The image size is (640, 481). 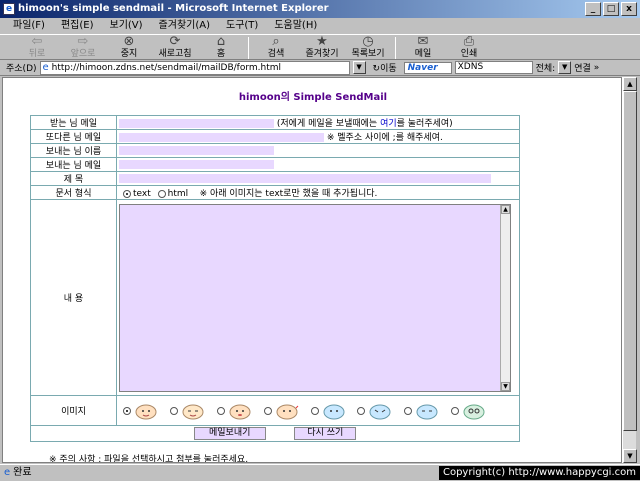 What do you see at coordinates (221, 41) in the screenshot?
I see `home-icon: ⌂` at bounding box center [221, 41].